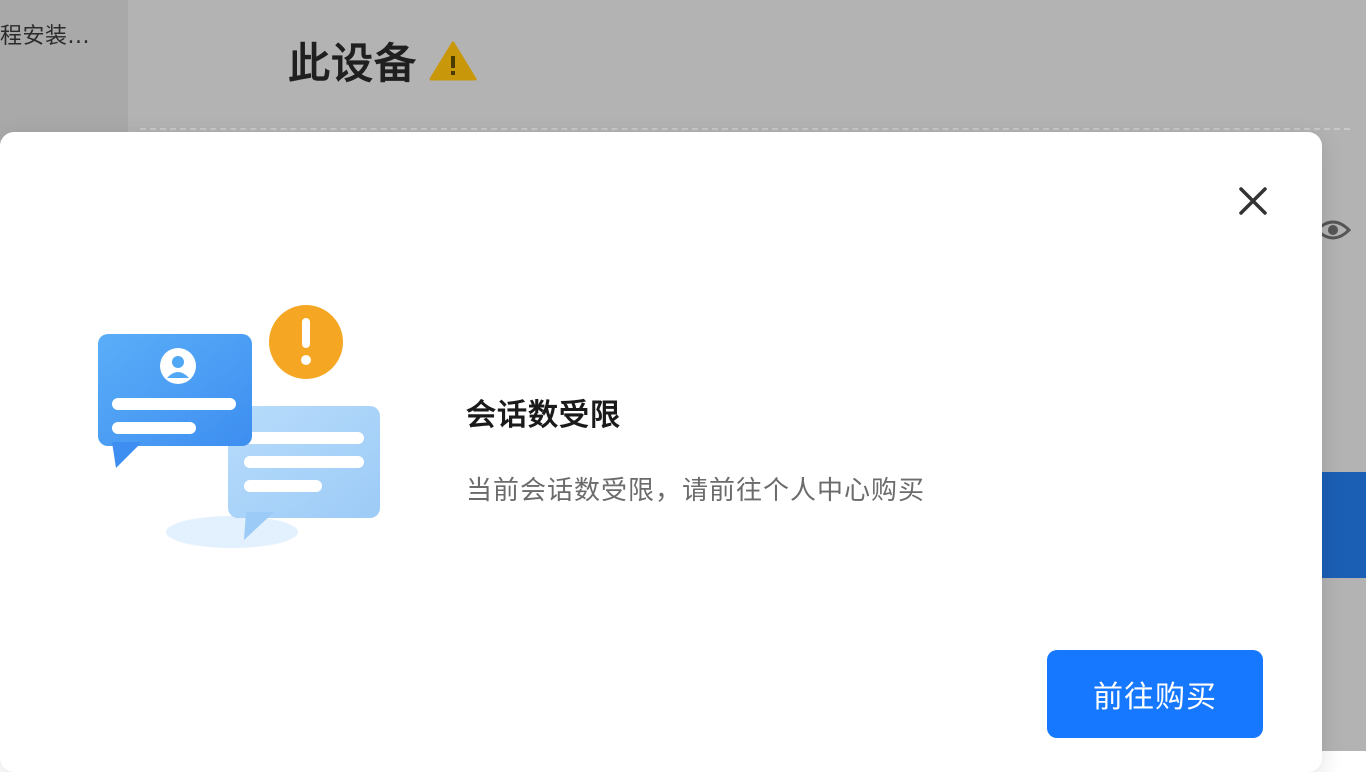  What do you see at coordinates (696, 491) in the screenshot?
I see `dialog-message: 当前会话数受限，请前往个人中心购买` at bounding box center [696, 491].